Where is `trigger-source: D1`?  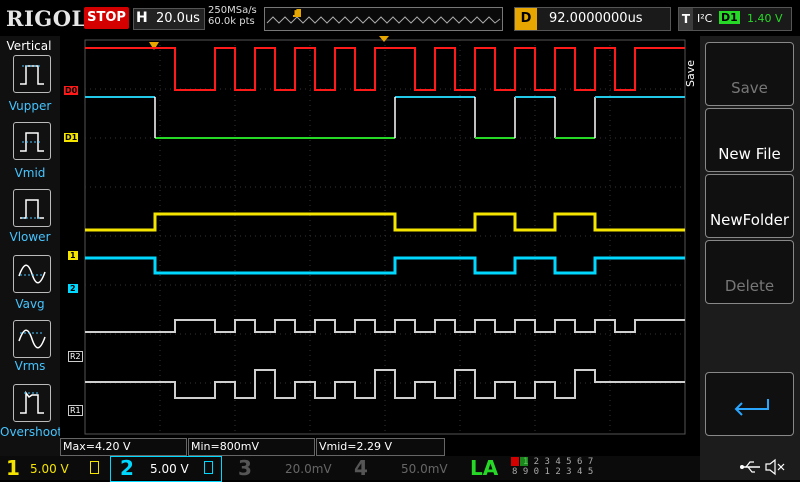 trigger-source: D1 is located at coordinates (729, 17).